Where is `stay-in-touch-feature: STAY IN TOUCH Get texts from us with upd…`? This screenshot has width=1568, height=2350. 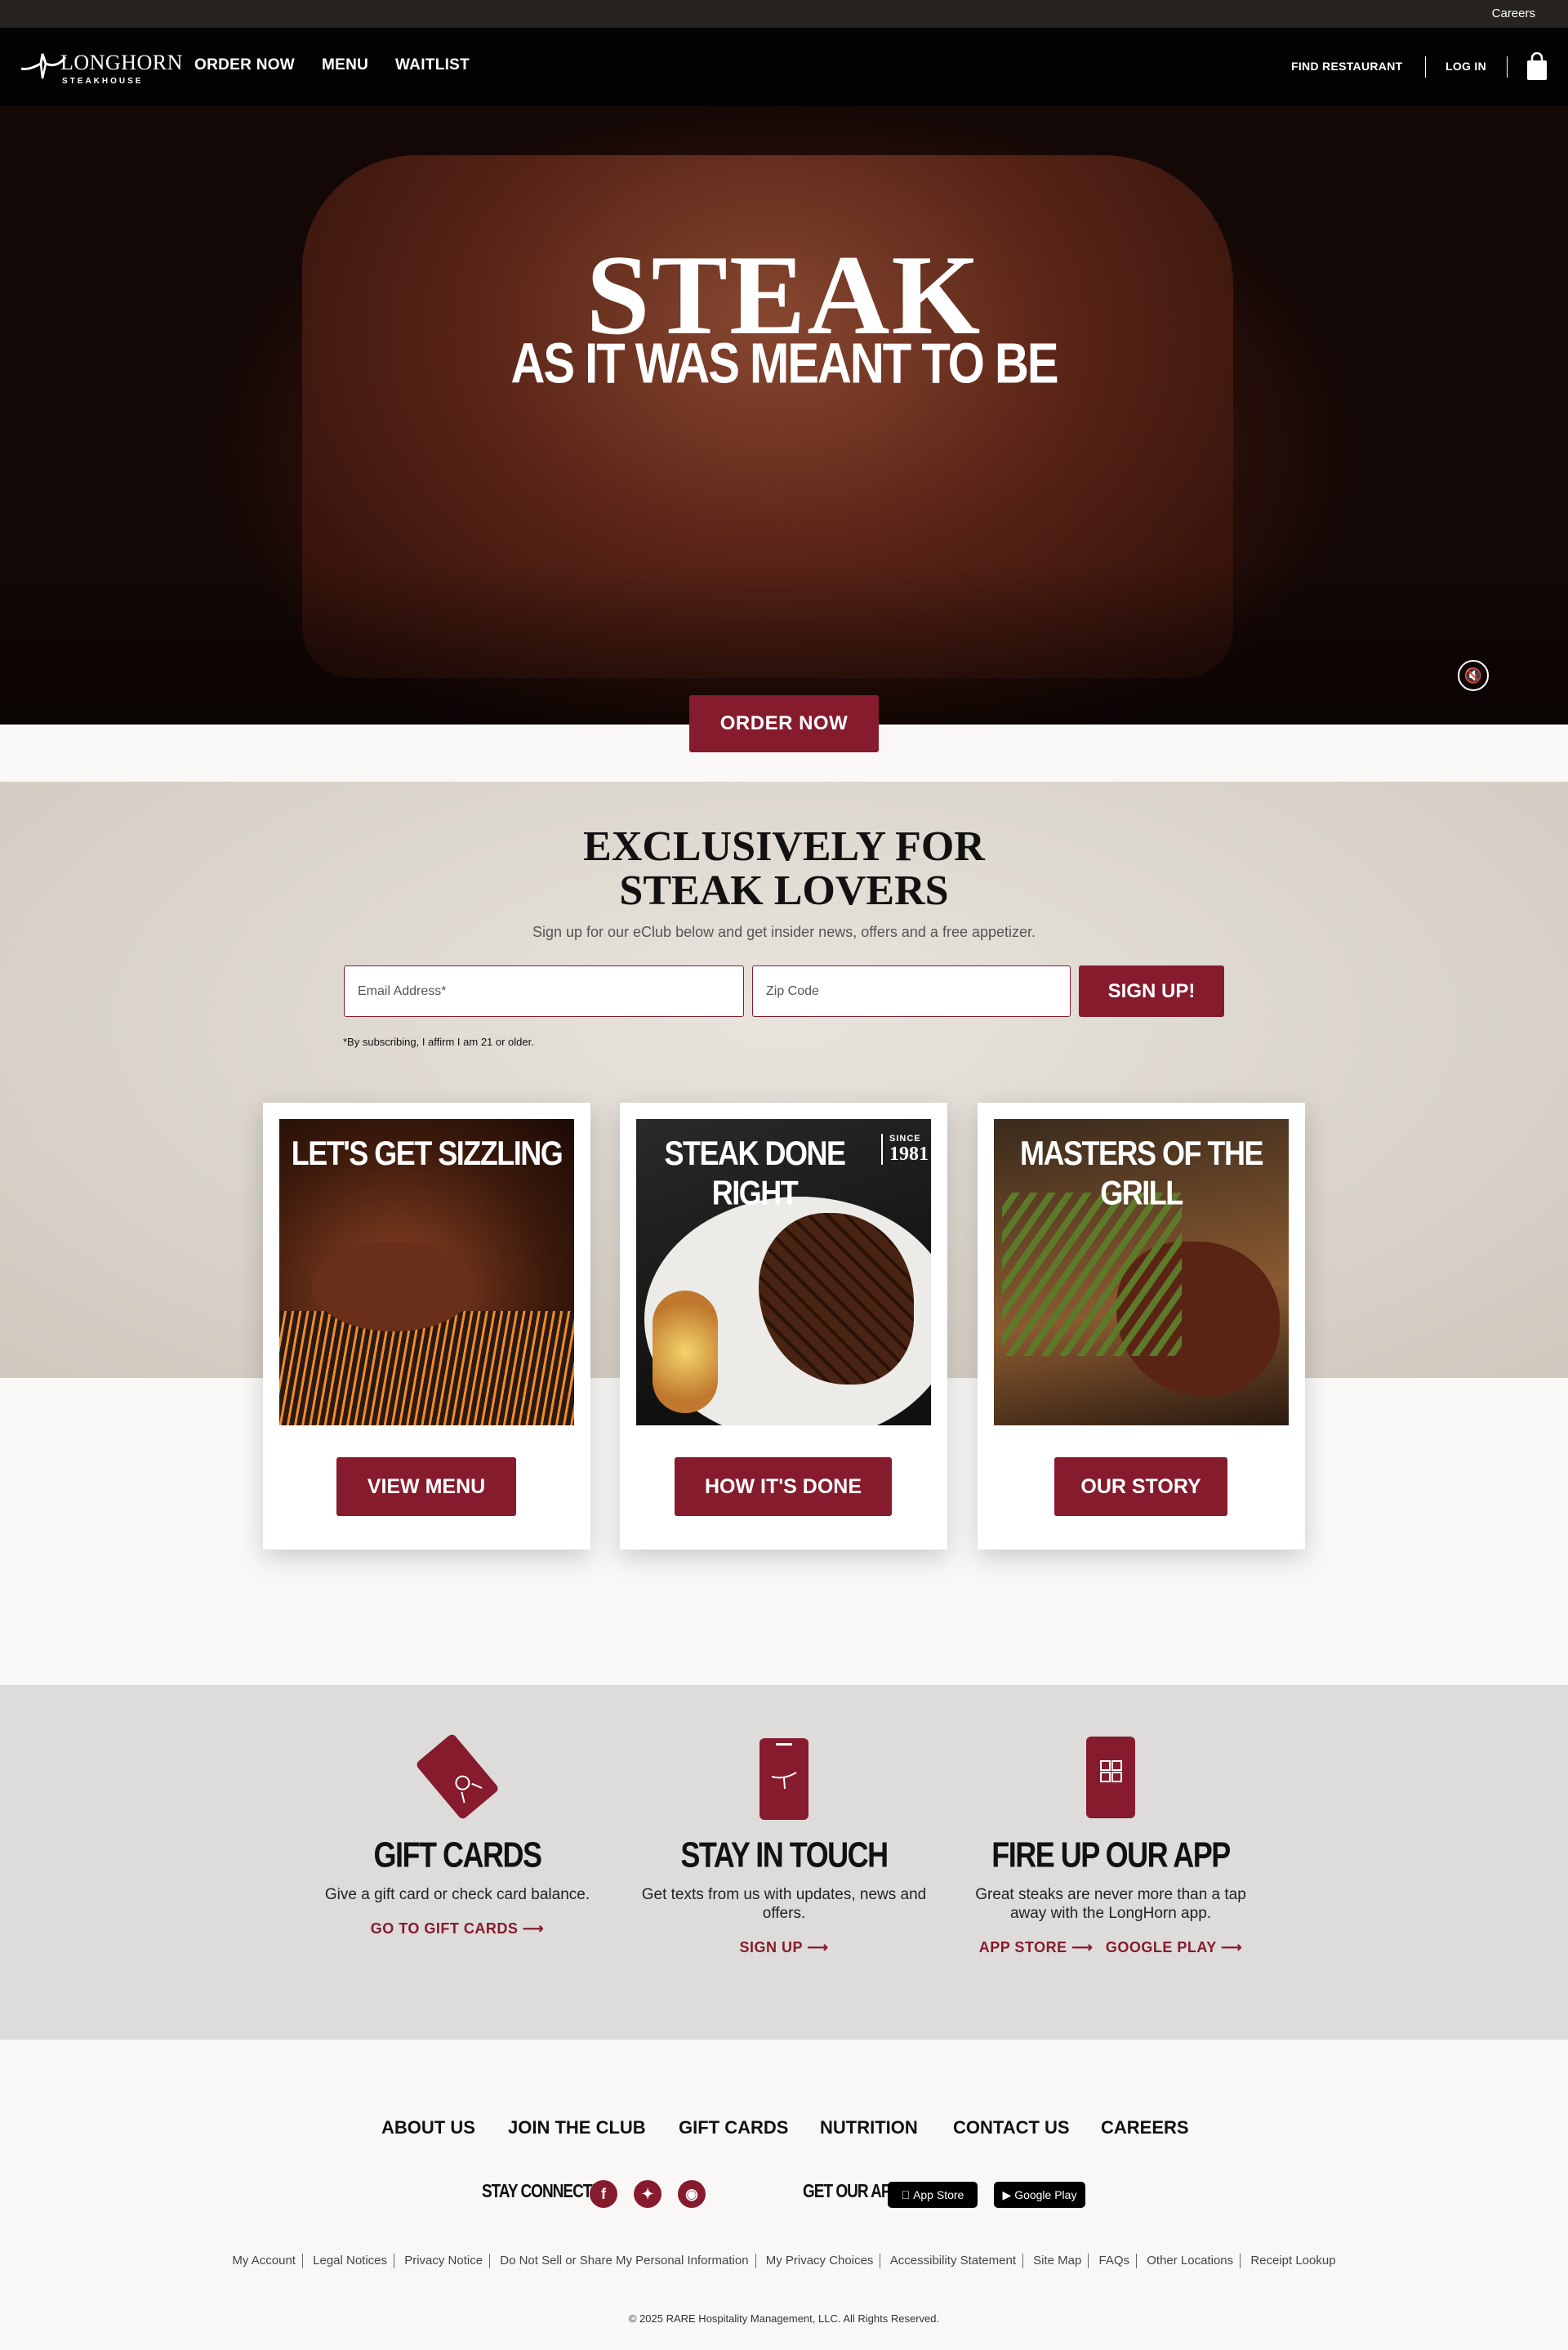 stay-in-touch-feature: STAY IN TOUCH Get texts from us with upd… is located at coordinates (784, 1844).